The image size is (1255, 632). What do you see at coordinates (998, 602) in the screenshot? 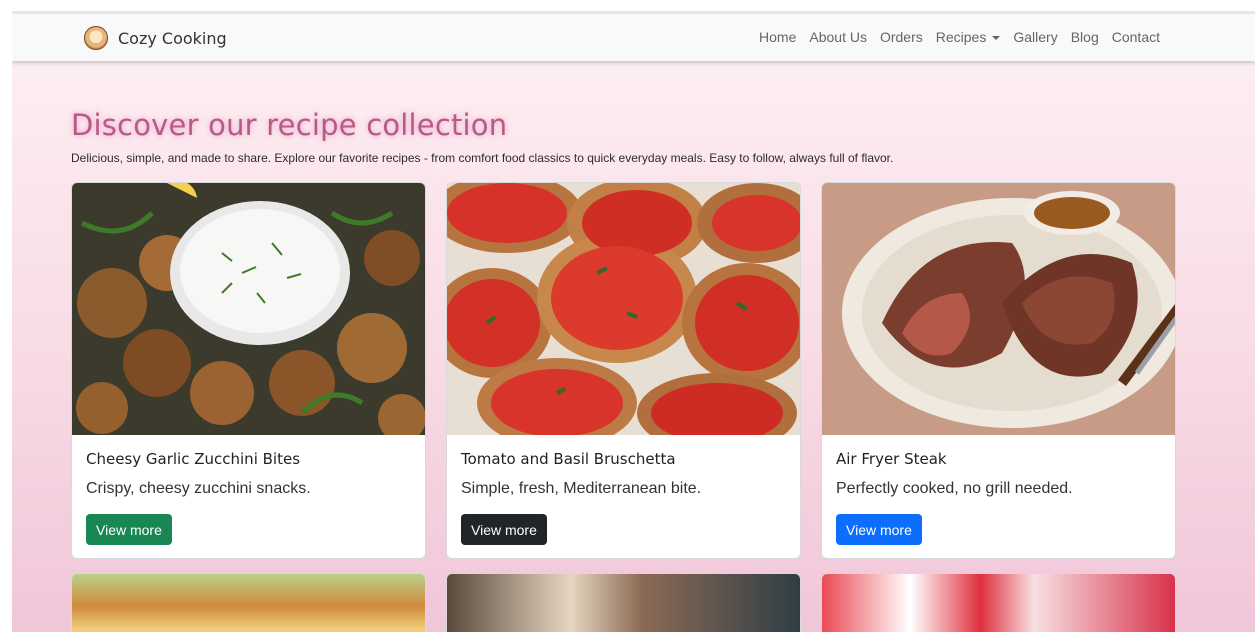
I see `recipe-card-partial-strawberries` at bounding box center [998, 602].